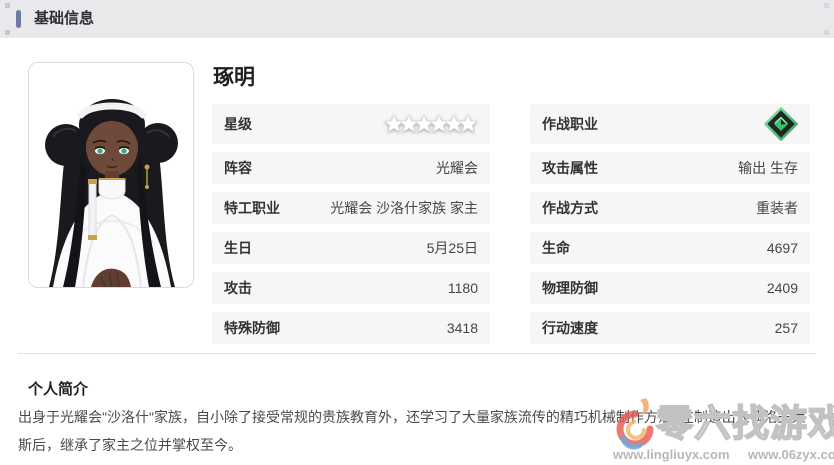 The height and width of the screenshot is (465, 834). I want to click on row-label: 阵容, so click(238, 168).